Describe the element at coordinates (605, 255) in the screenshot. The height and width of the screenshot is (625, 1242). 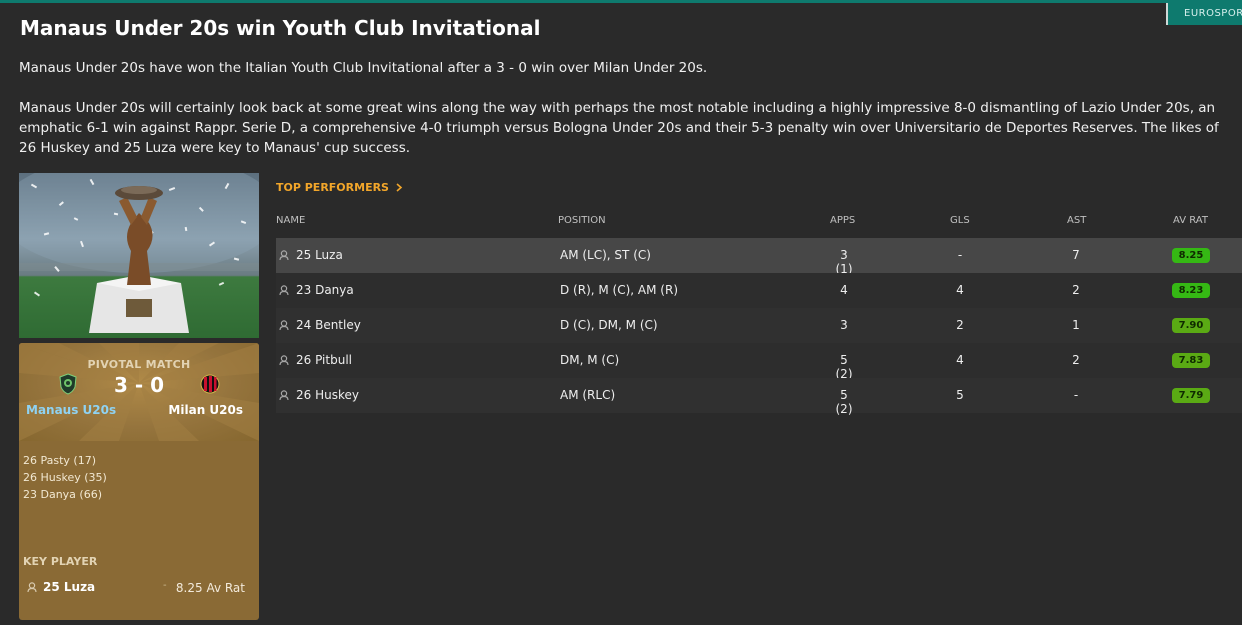
I see `player-position: AM (LC), ST (C)` at that location.